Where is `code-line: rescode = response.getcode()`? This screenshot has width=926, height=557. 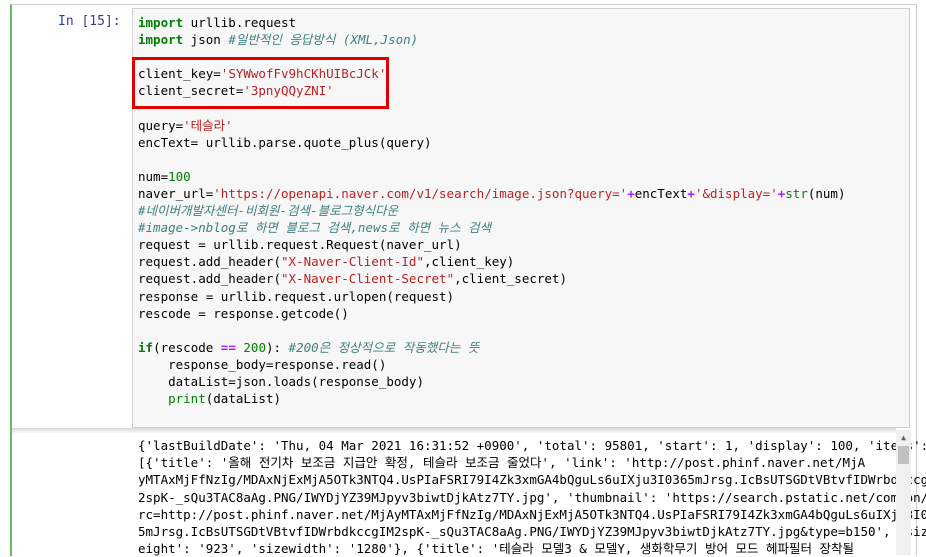
code-line: rescode = response.getcode() is located at coordinates (491, 313).